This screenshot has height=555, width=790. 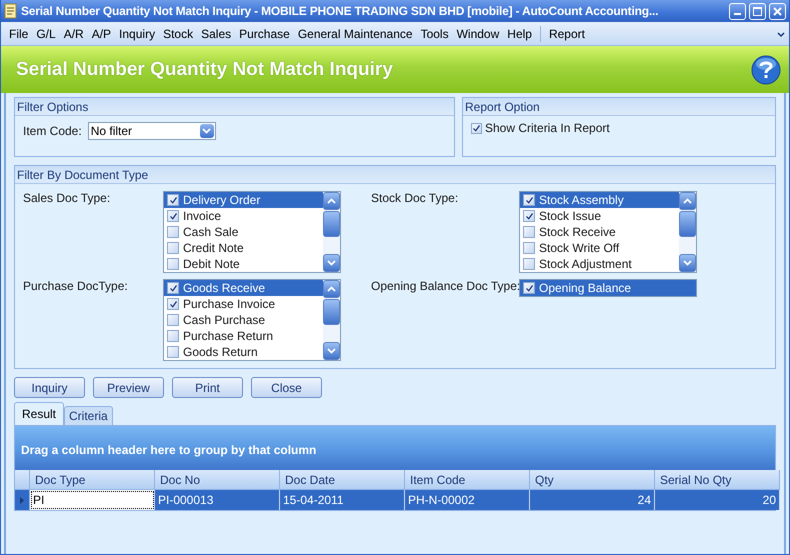 What do you see at coordinates (243, 216) in the screenshot?
I see `list-item: Invoice` at bounding box center [243, 216].